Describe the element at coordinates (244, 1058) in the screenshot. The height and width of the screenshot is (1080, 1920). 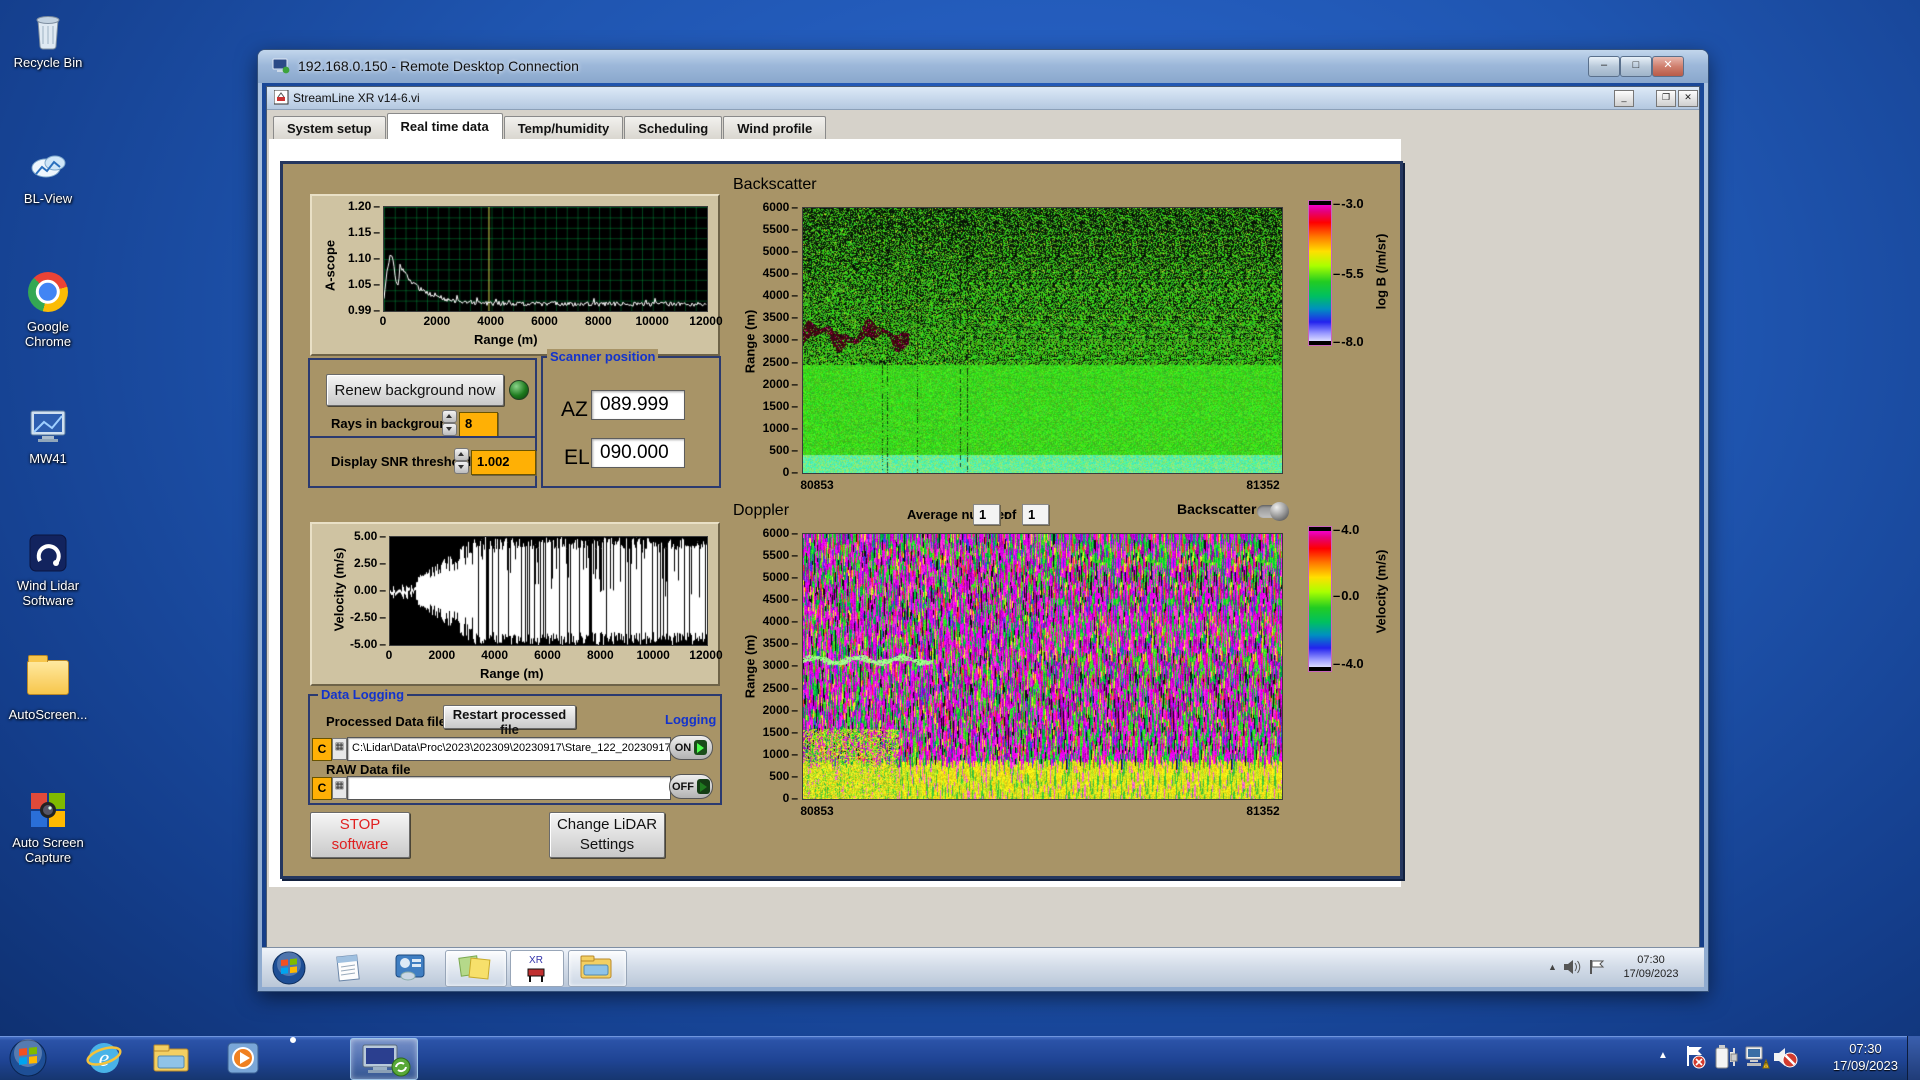
I see `taskbar-media-player-icon` at that location.